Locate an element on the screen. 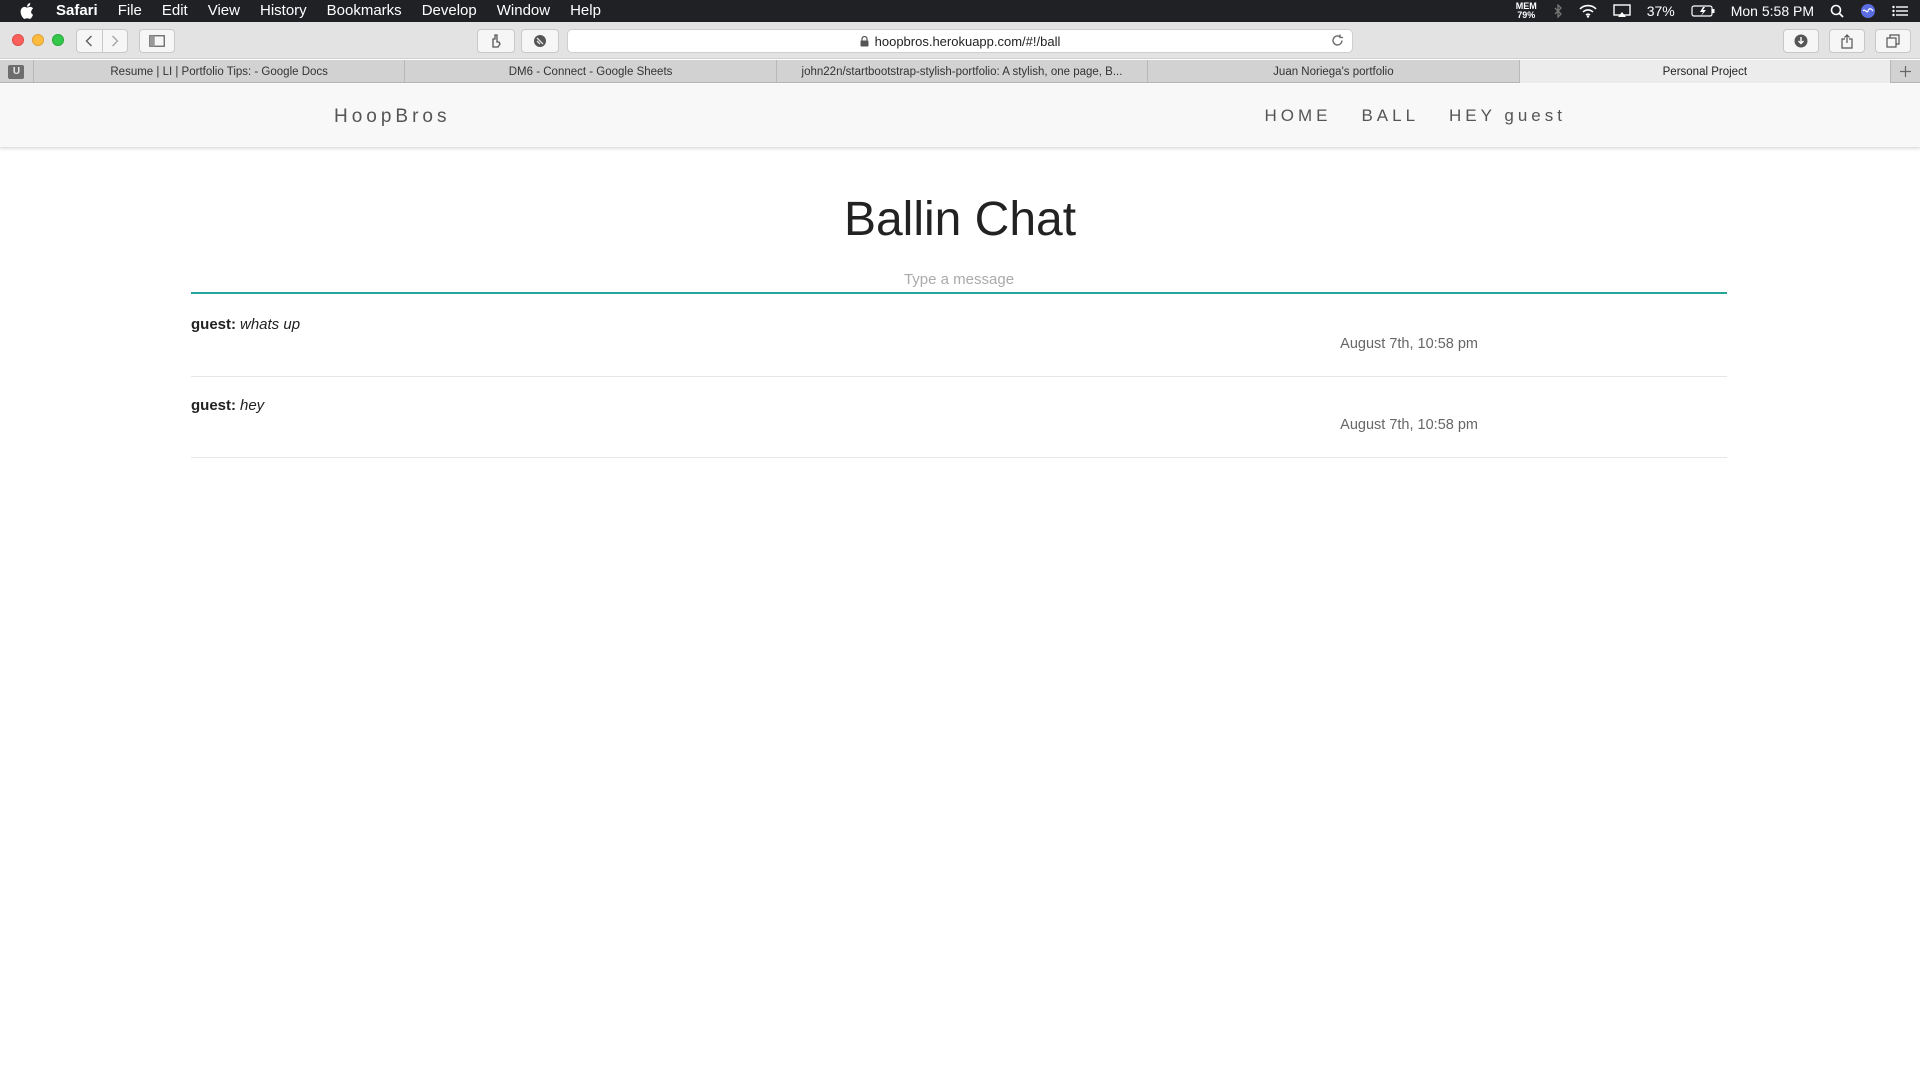  status-area: MEM 79% 37% Mon 5:58 PM is located at coordinates (1712, 11).